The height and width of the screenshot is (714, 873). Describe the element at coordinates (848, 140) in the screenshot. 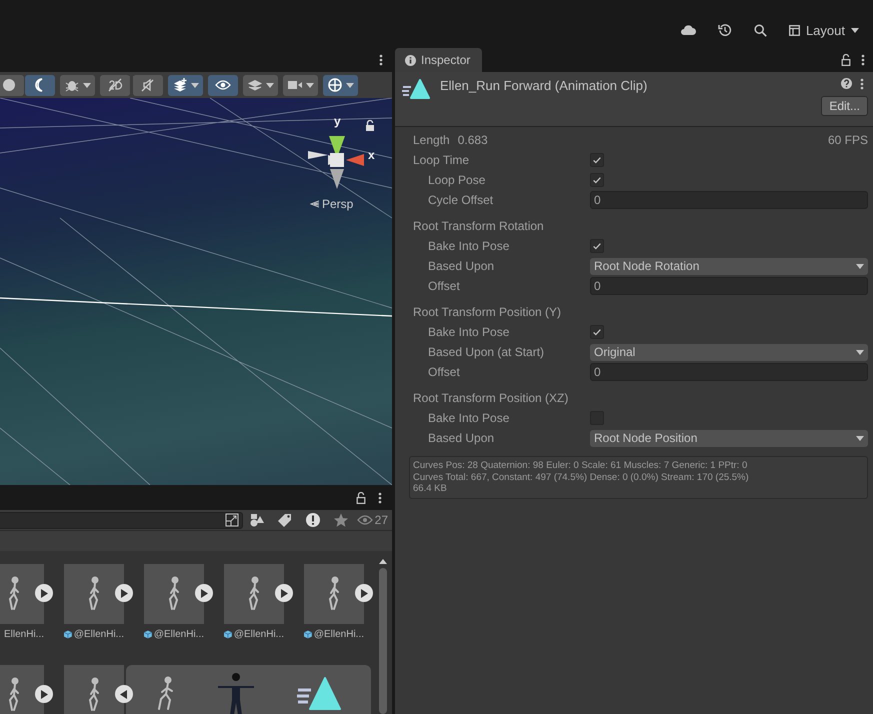

I see `frame-rate: 60 FPS` at that location.